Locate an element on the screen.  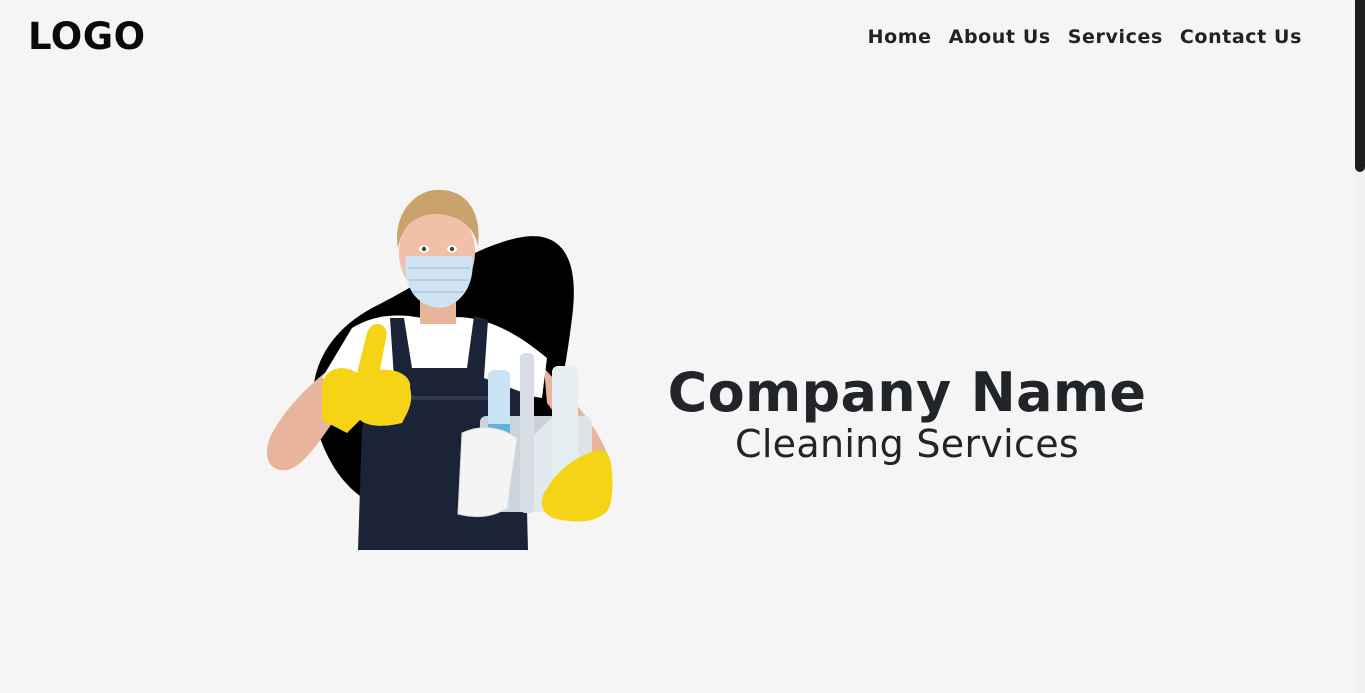
company-name-heading: Company Name is located at coordinates (907, 392).